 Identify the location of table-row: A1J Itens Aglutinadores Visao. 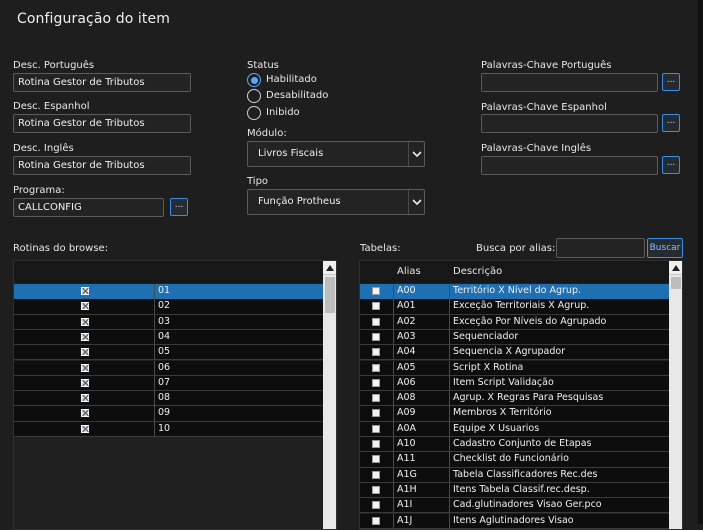
(514, 521).